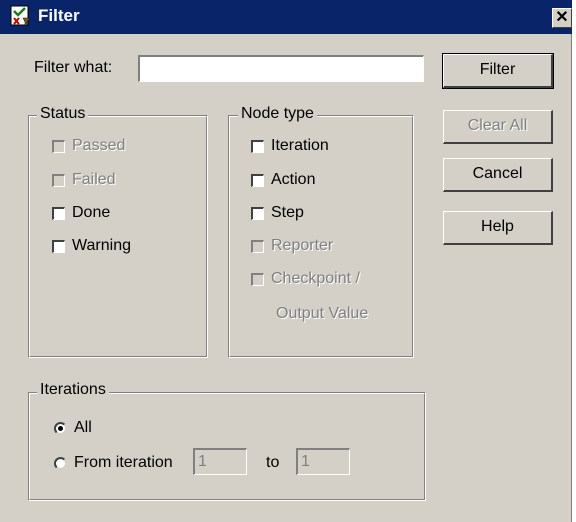 The width and height of the screenshot is (576, 522). What do you see at coordinates (73, 67) in the screenshot?
I see `filter-what-label: Filter what:` at bounding box center [73, 67].